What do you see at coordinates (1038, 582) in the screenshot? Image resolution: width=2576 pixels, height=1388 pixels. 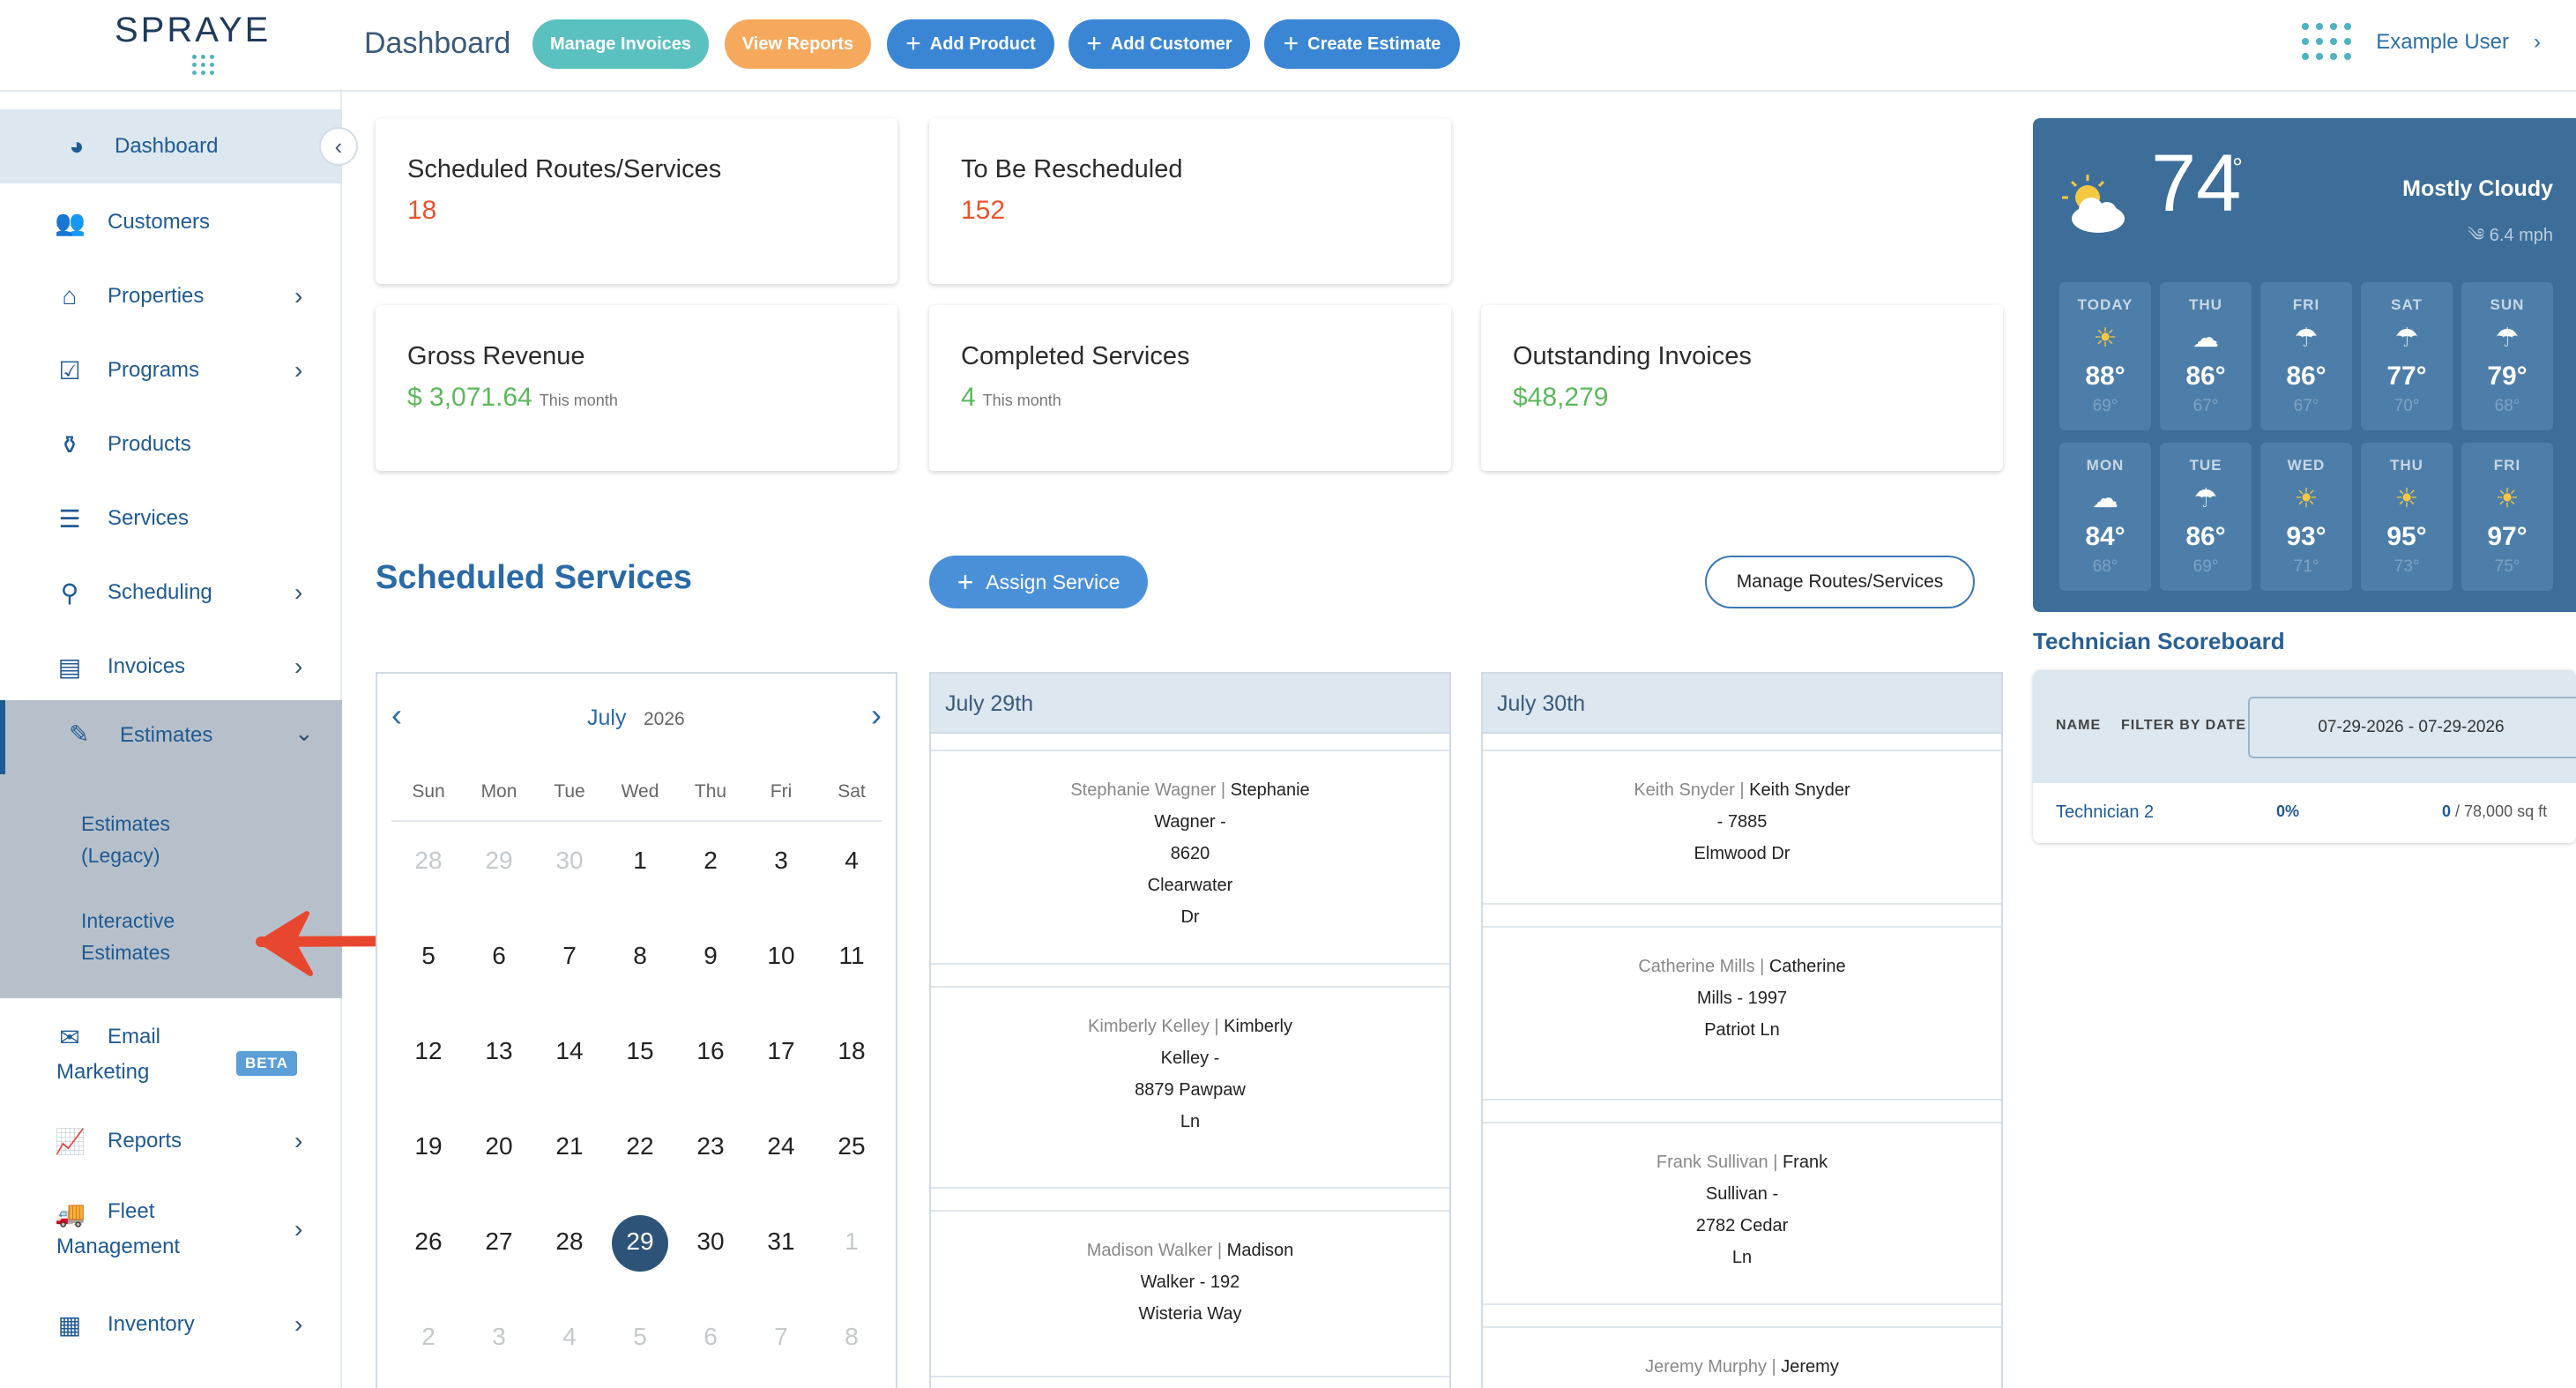 I see `assign-service-button: + Assign Service` at bounding box center [1038, 582].